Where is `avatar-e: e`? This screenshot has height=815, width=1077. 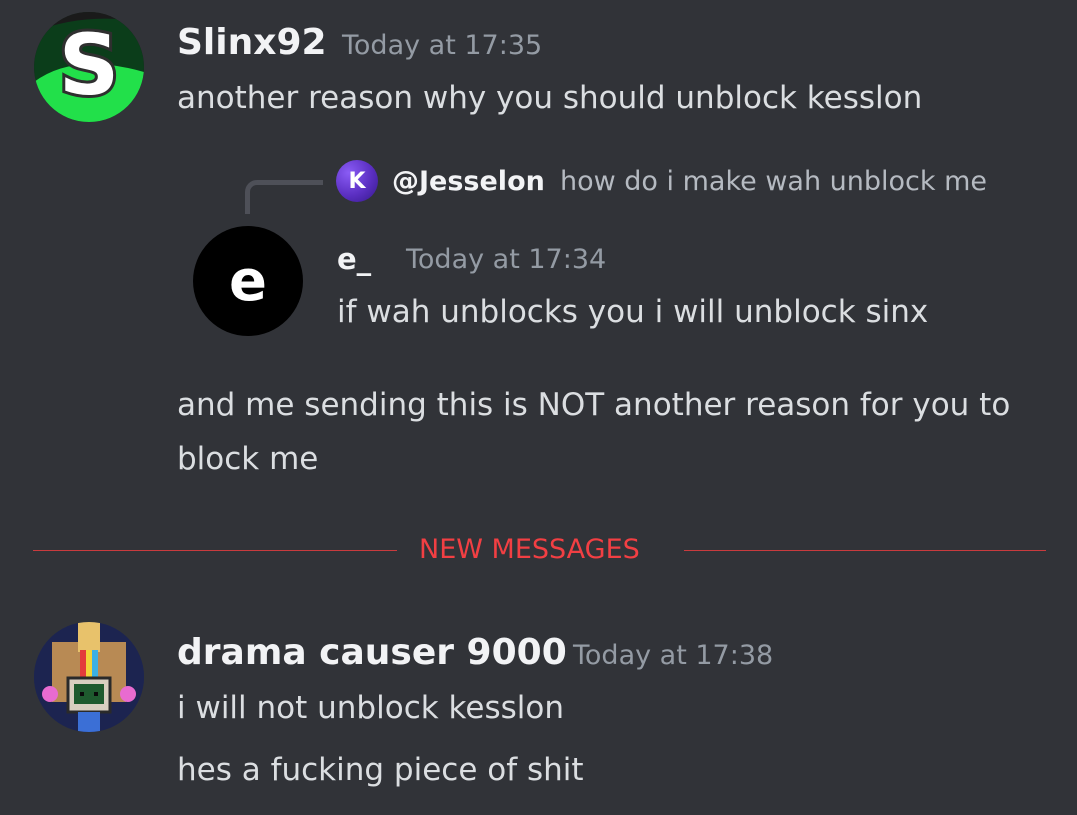 avatar-e: e is located at coordinates (248, 281).